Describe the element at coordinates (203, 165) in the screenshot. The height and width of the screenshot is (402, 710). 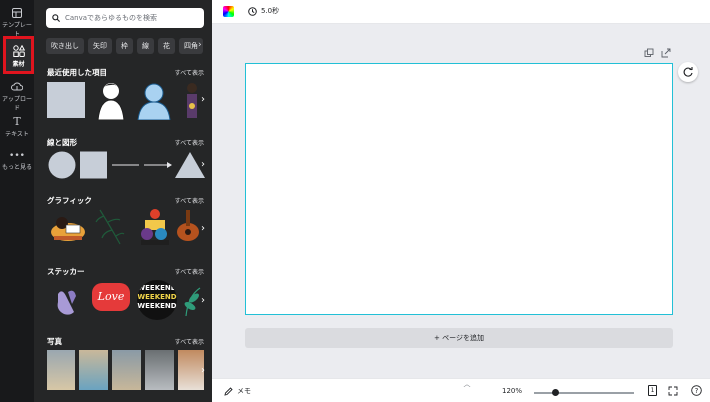
I see `shapes-next-icon: ›` at that location.